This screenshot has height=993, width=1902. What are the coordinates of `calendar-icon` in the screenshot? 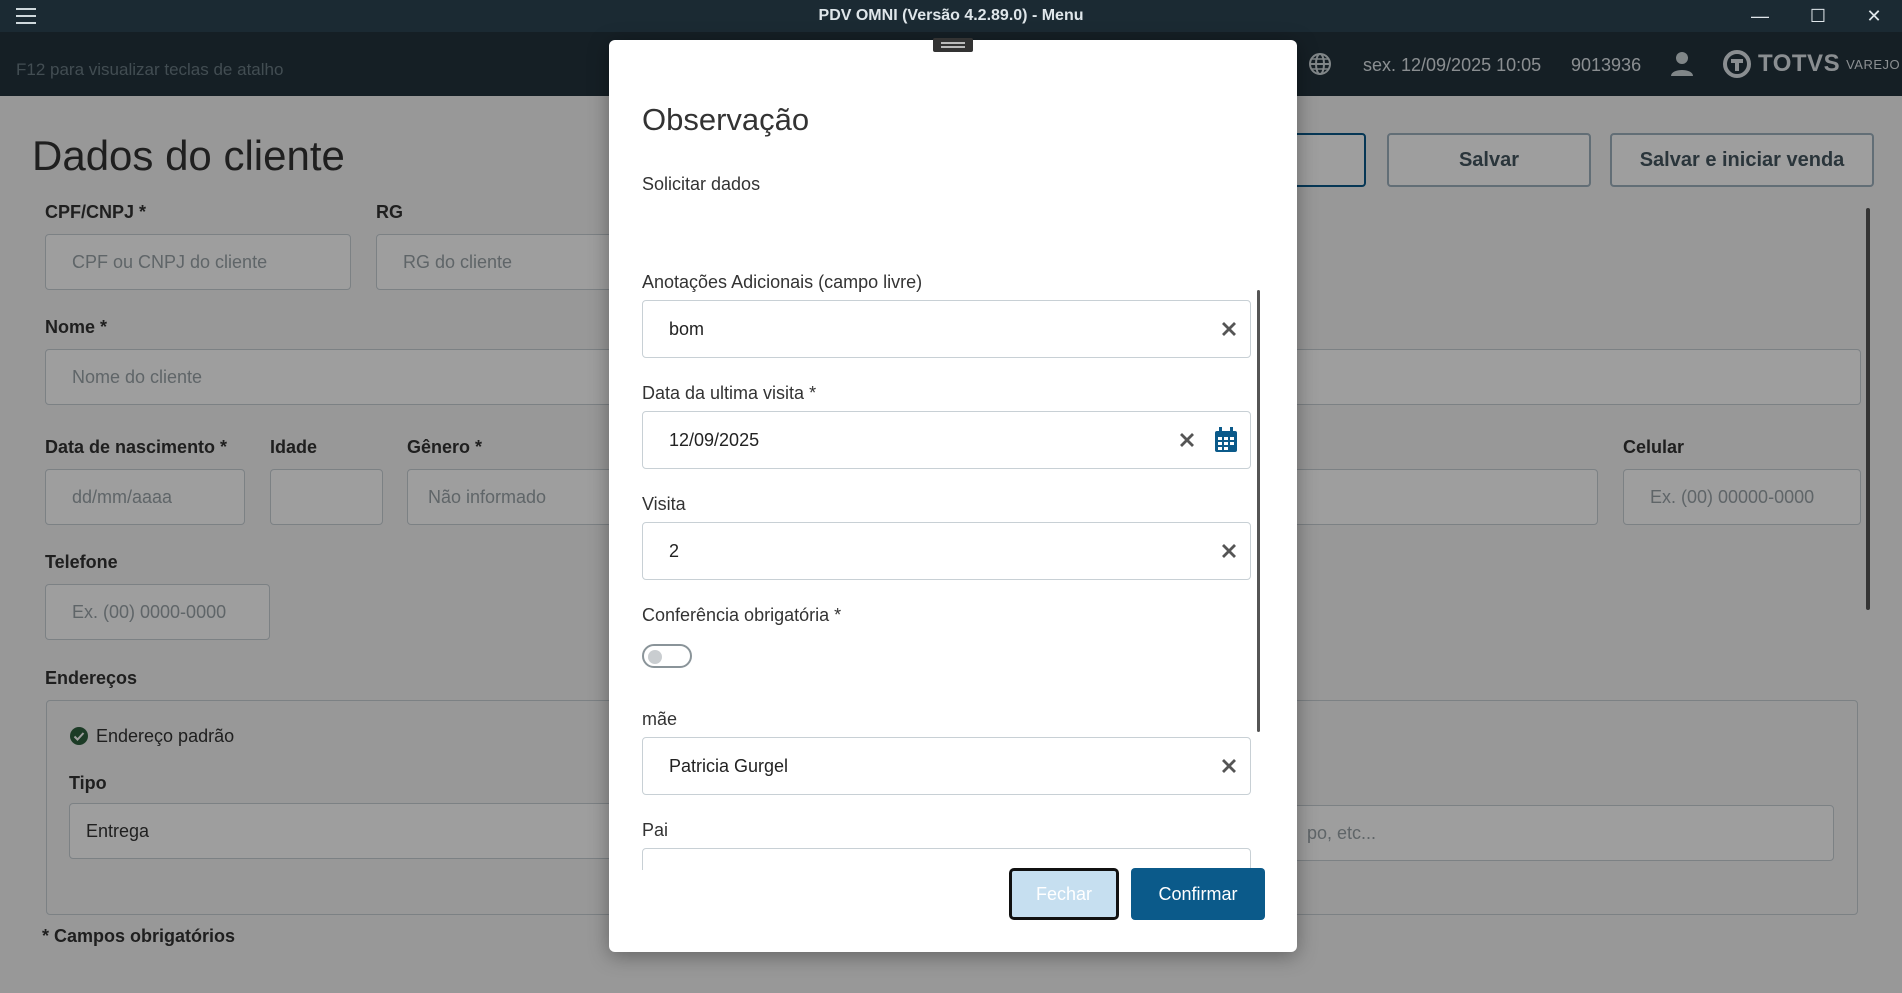 It's located at (1226, 440).